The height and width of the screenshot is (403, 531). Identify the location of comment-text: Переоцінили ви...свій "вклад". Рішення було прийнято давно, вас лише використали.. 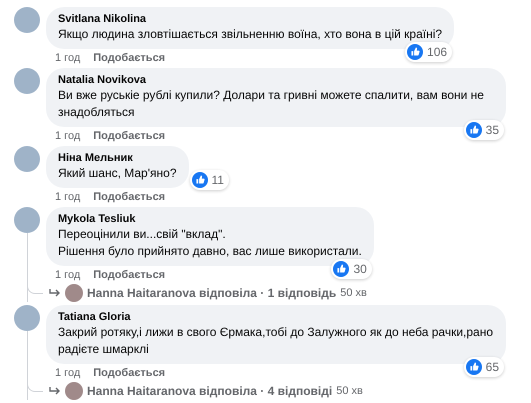
(210, 243).